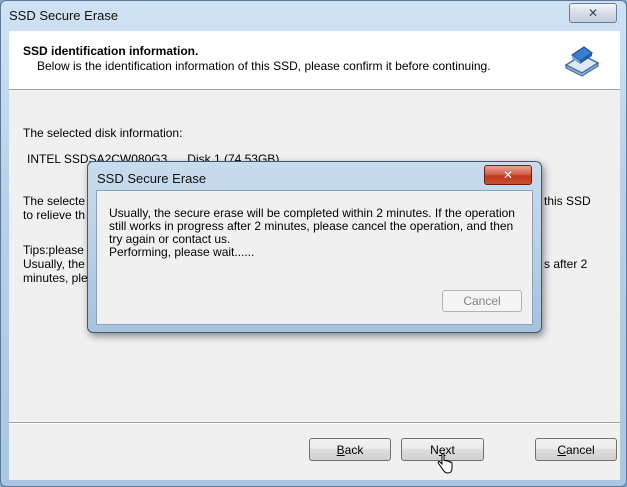 This screenshot has width=627, height=487. Describe the element at coordinates (111, 51) in the screenshot. I see `header-title: SSD identification information.` at that location.